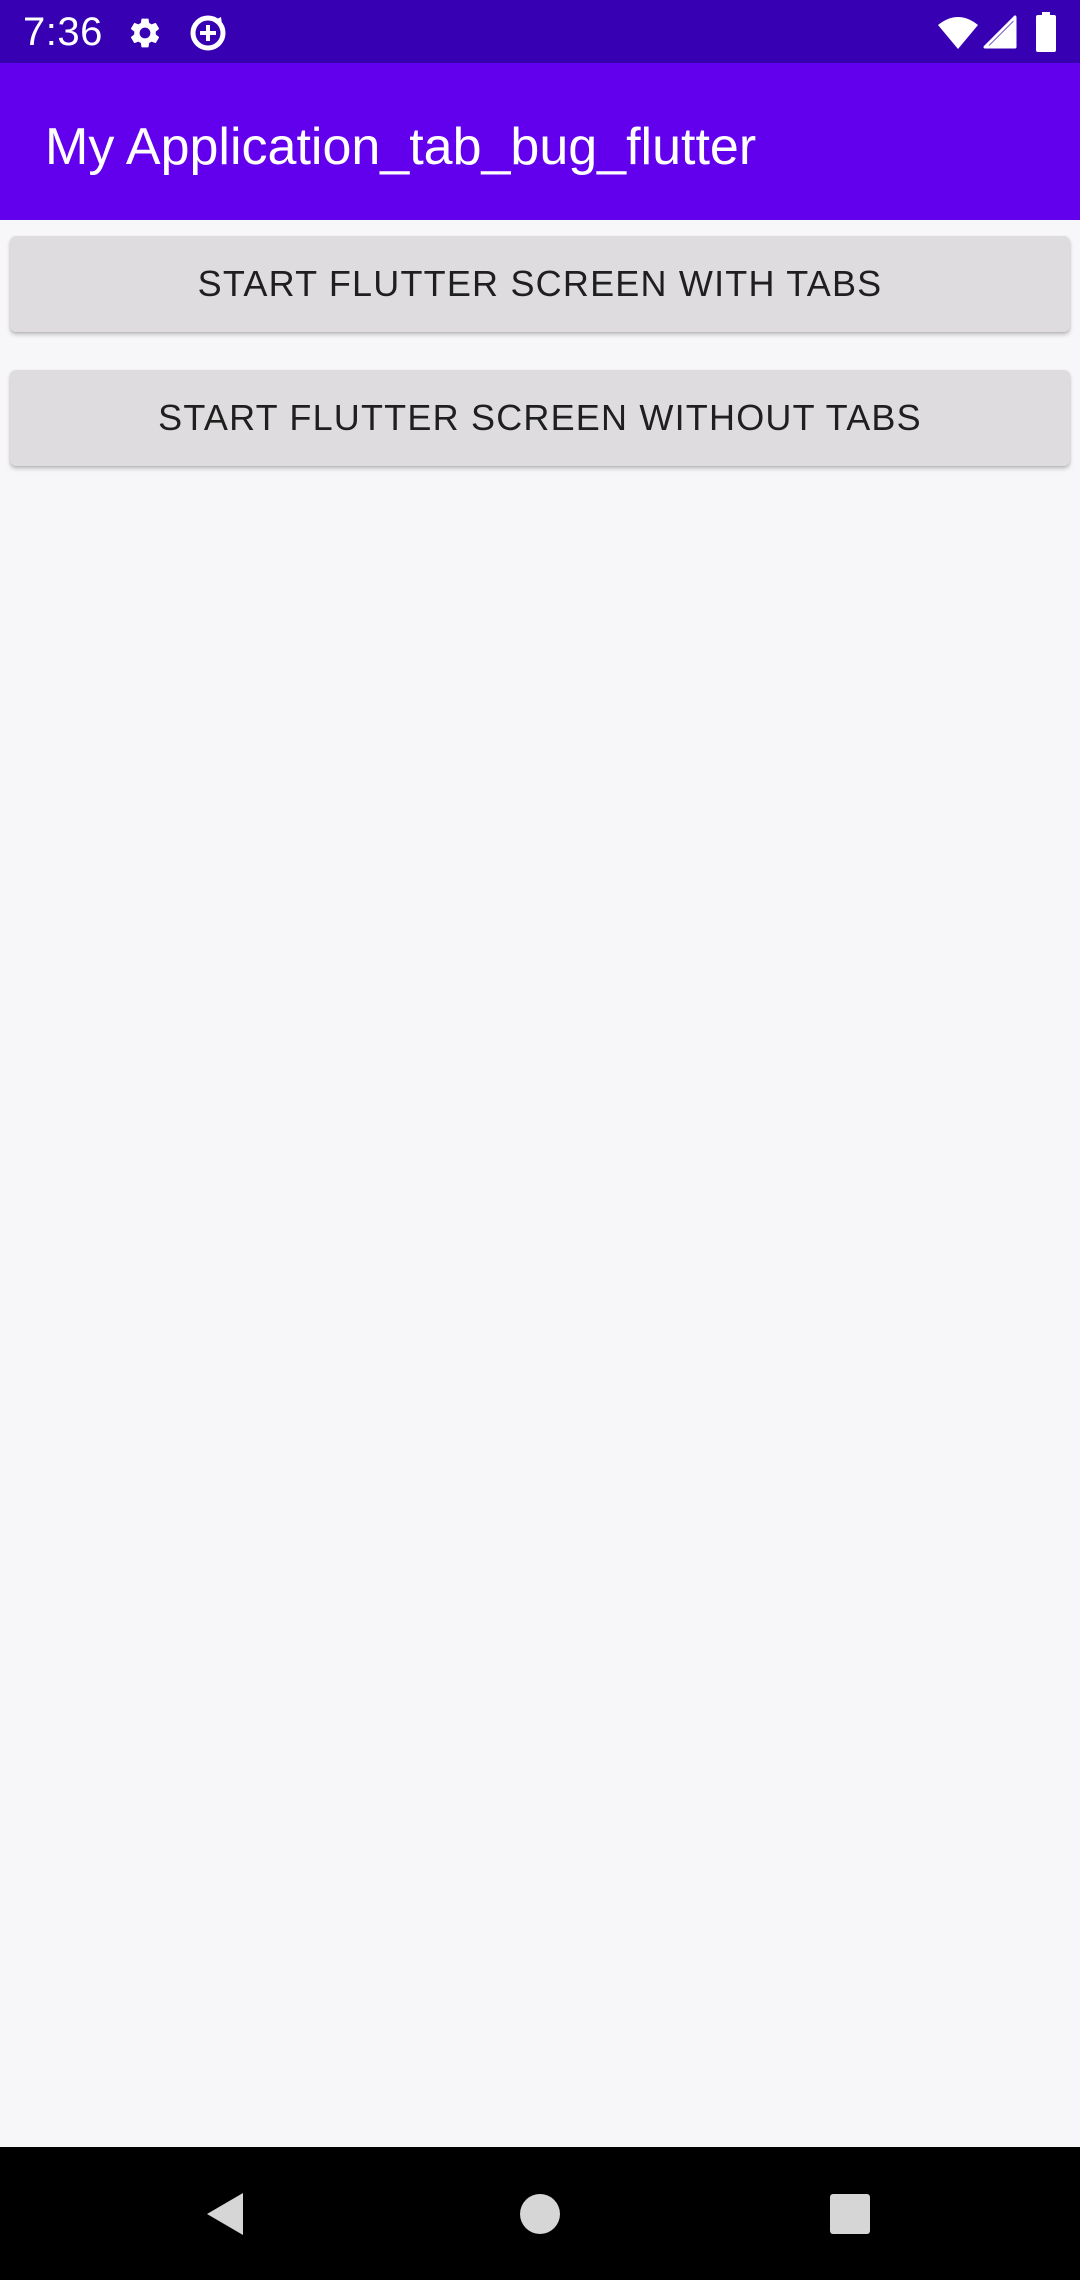  I want to click on home-icon, so click(540, 2213).